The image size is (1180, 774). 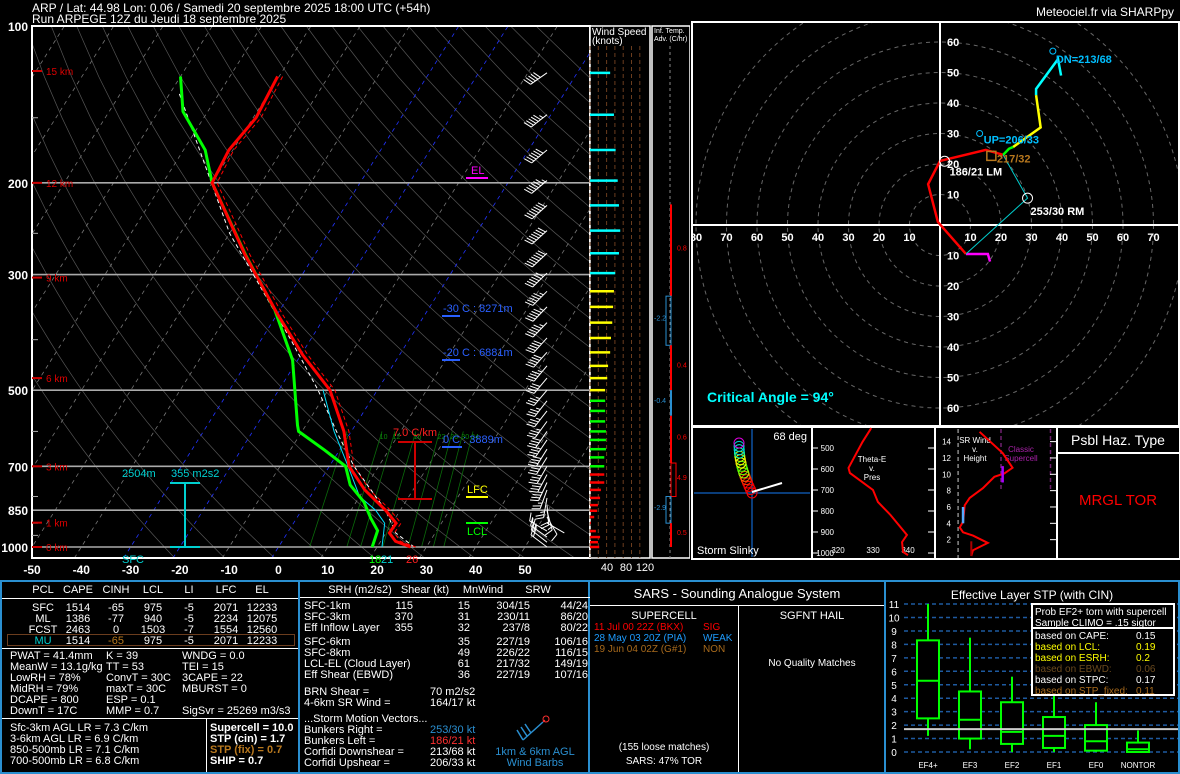 I want to click on stp-title: Effective Layer STP (with CIN), so click(x=1032, y=595).